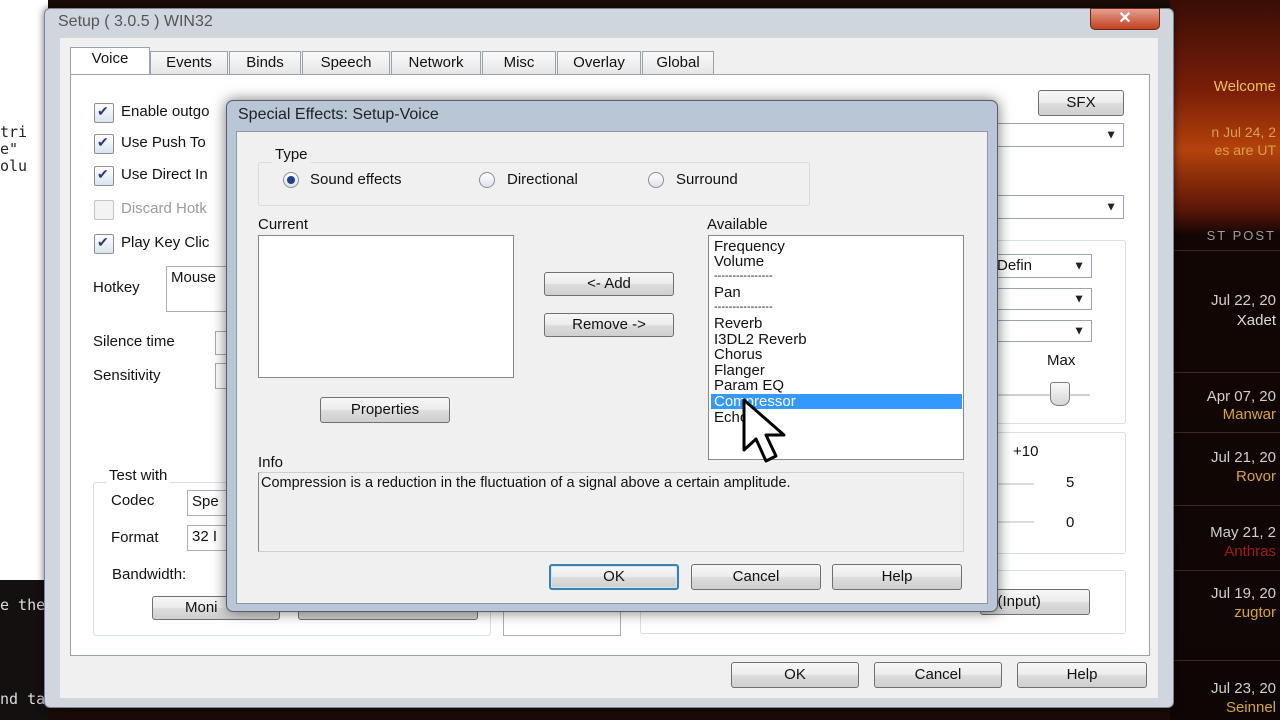 The image size is (1280, 720). What do you see at coordinates (1256, 320) in the screenshot?
I see `forum-post-user: Xadet` at bounding box center [1256, 320].